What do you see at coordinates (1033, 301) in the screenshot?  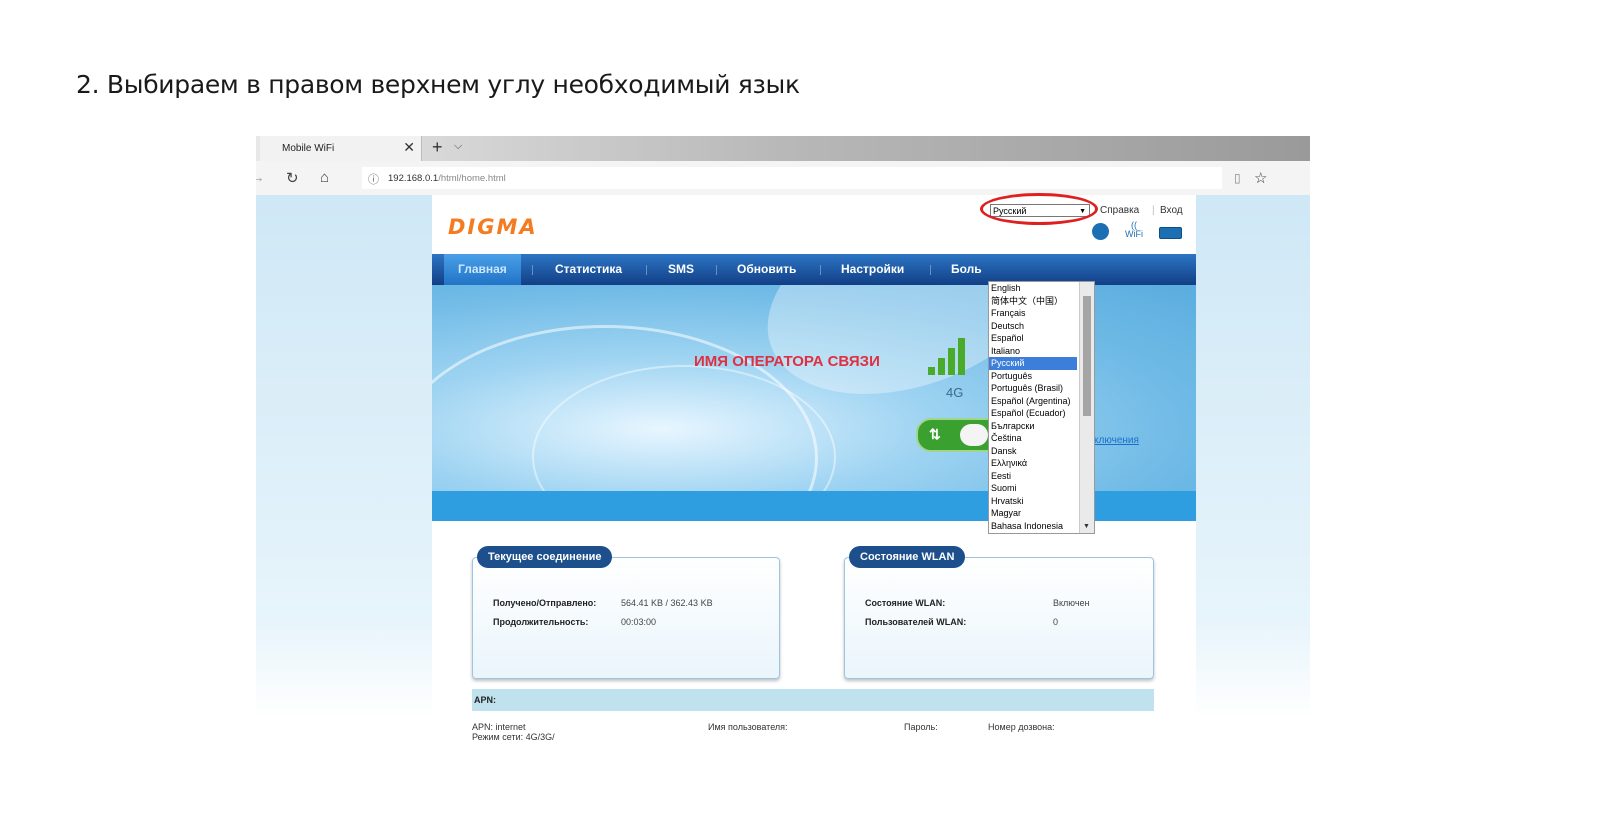 I see `language-option: 简体中文（中国）` at bounding box center [1033, 301].